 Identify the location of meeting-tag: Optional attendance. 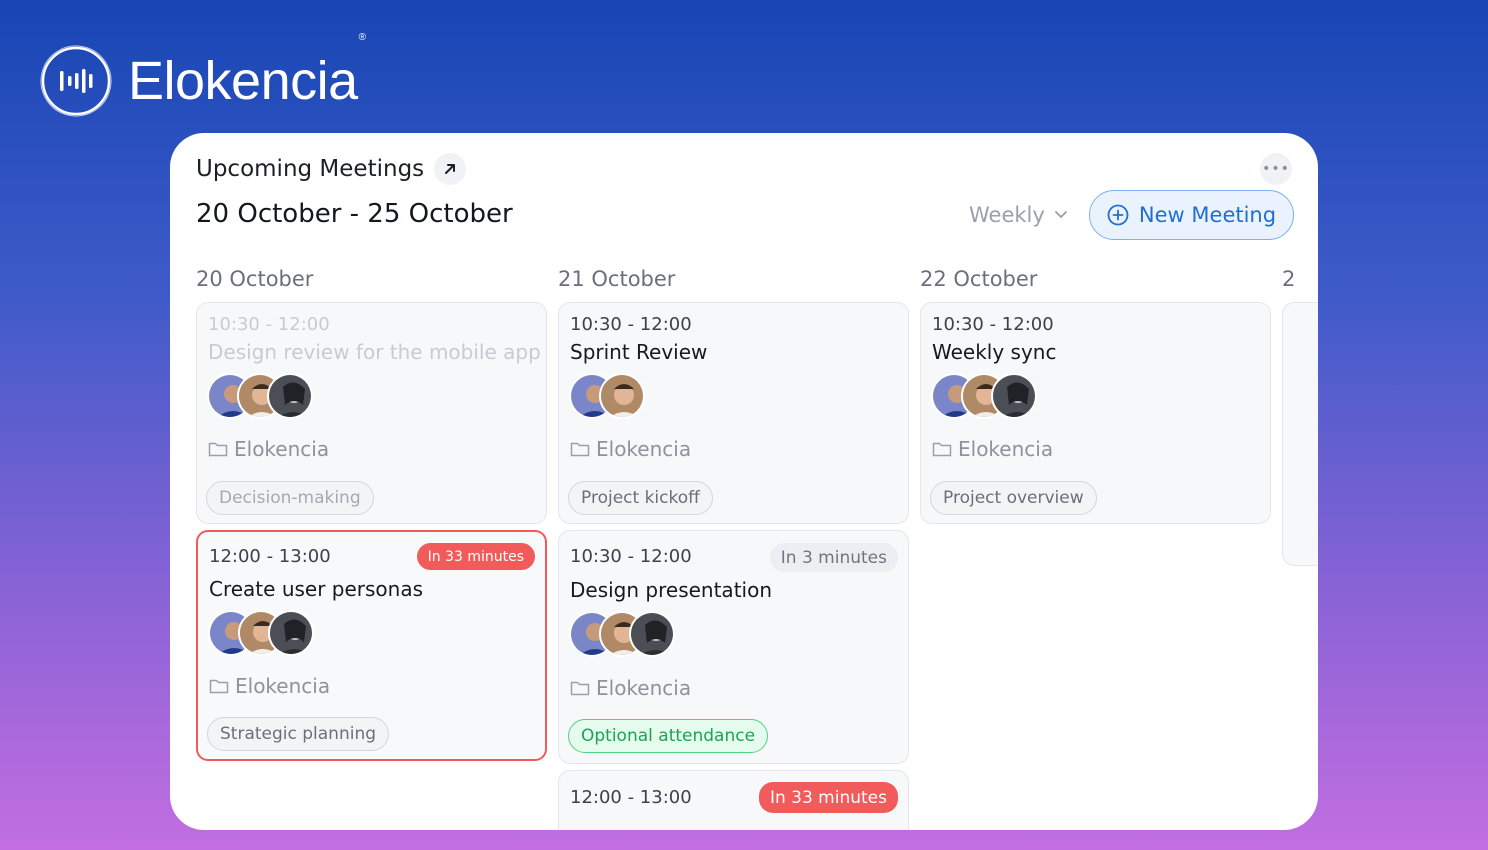
(668, 736).